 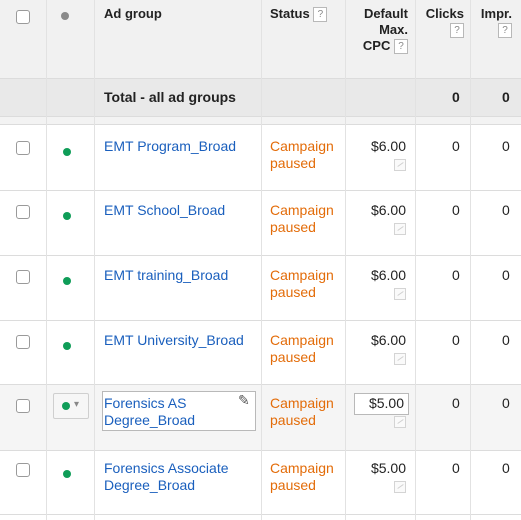 I want to click on ad-group-name-line1: Forensics AS, so click(x=145, y=403).